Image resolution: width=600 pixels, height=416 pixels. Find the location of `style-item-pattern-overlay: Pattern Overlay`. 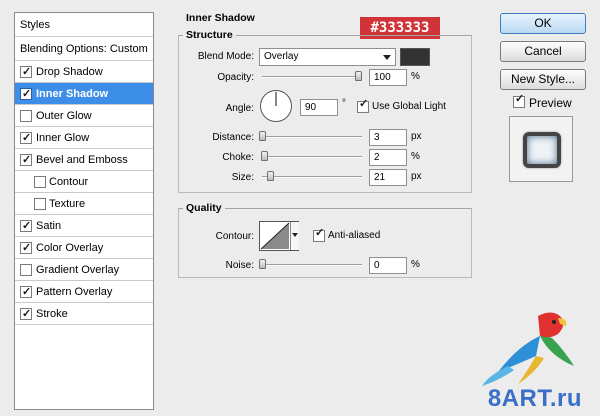

style-item-pattern-overlay: Pattern Overlay is located at coordinates (84, 292).